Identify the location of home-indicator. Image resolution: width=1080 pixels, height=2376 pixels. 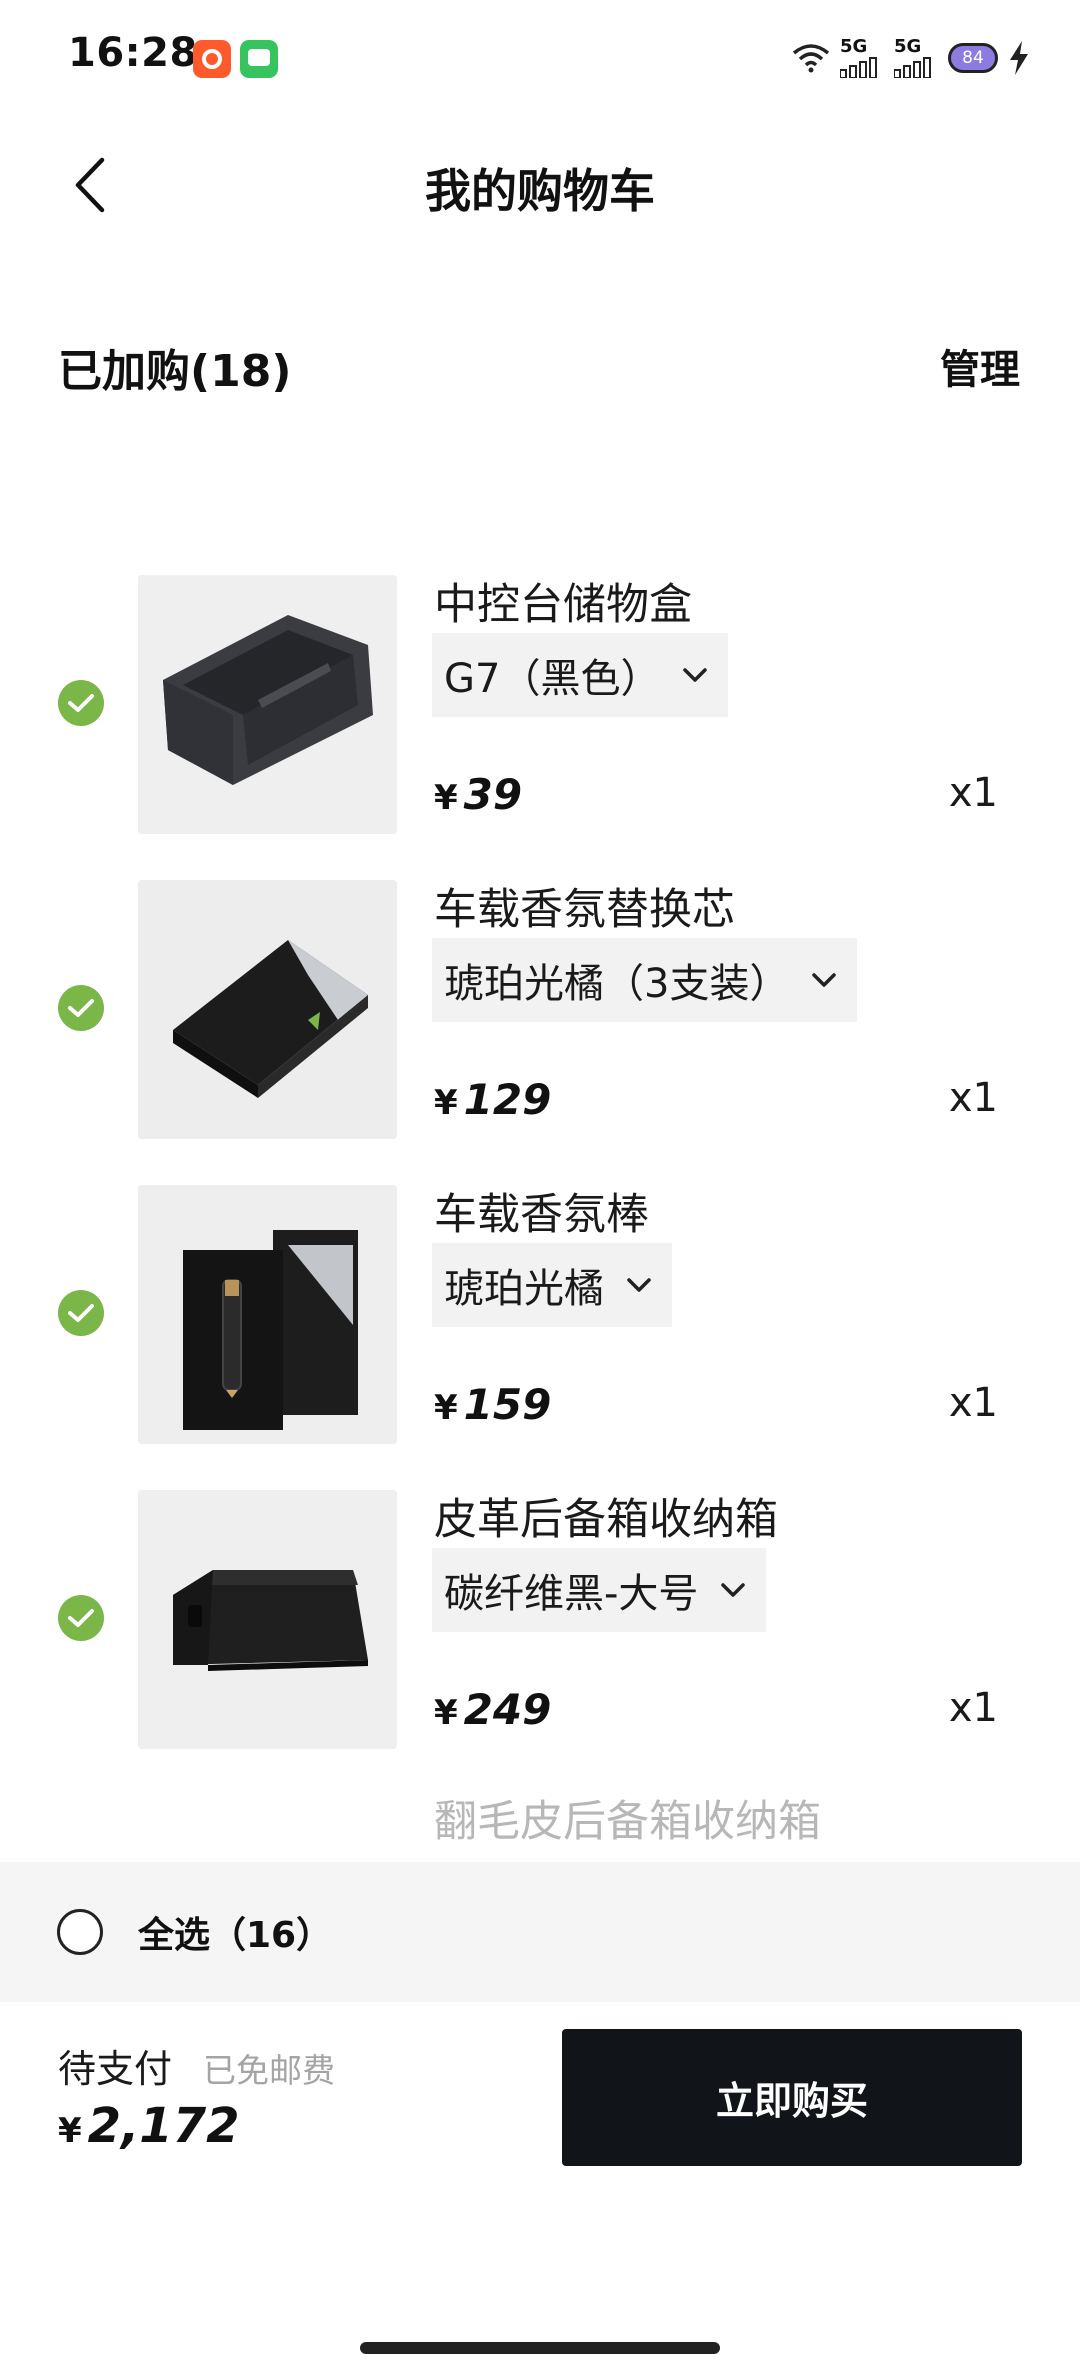
(540, 2348).